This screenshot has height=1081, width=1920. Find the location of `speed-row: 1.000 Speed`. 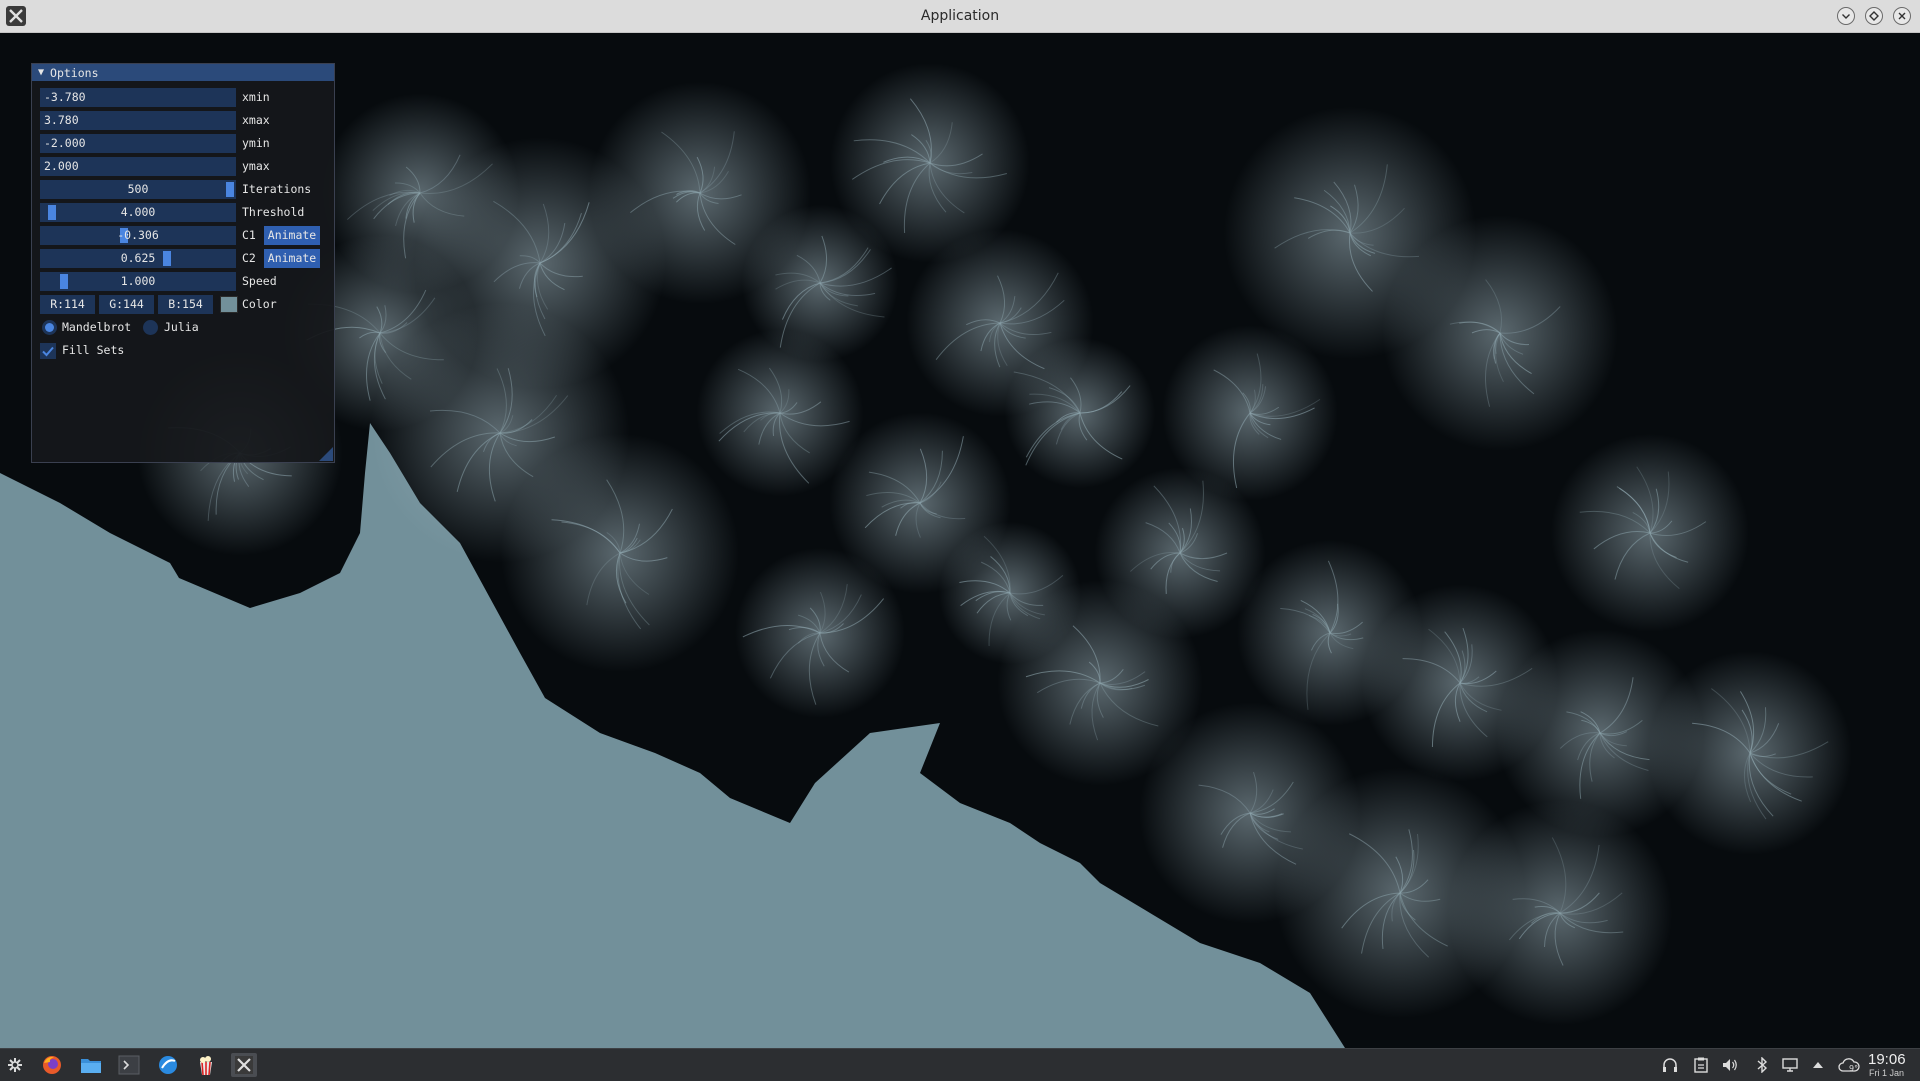

speed-row: 1.000 Speed is located at coordinates (185, 281).